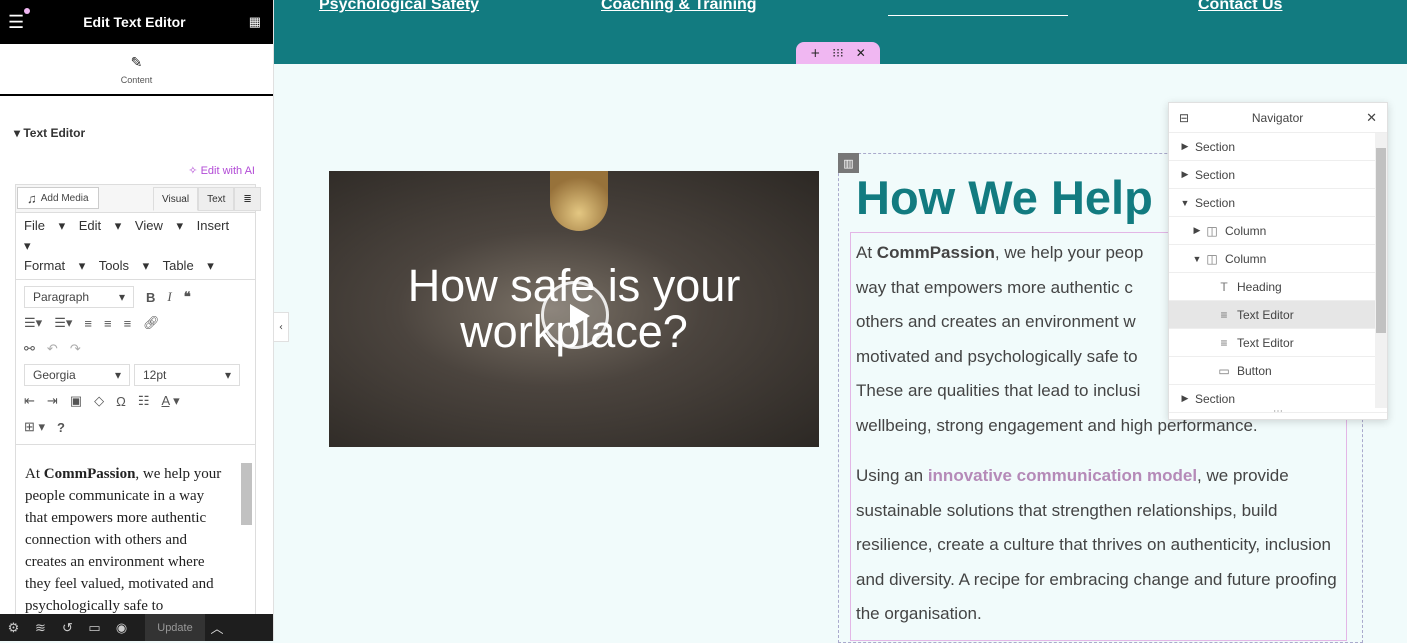  I want to click on heading-how-we-help: How We Help, so click(1004, 197).